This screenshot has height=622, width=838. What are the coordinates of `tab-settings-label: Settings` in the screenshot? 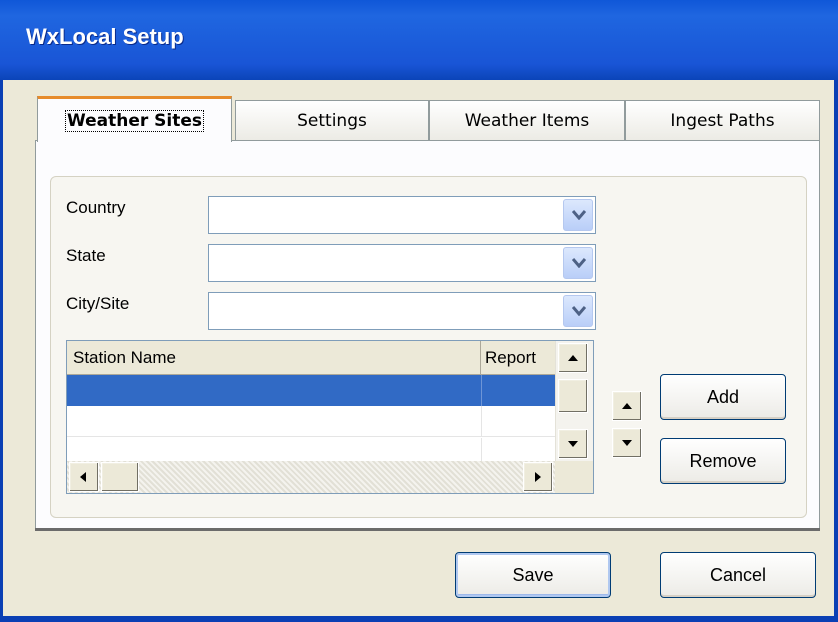 It's located at (332, 121).